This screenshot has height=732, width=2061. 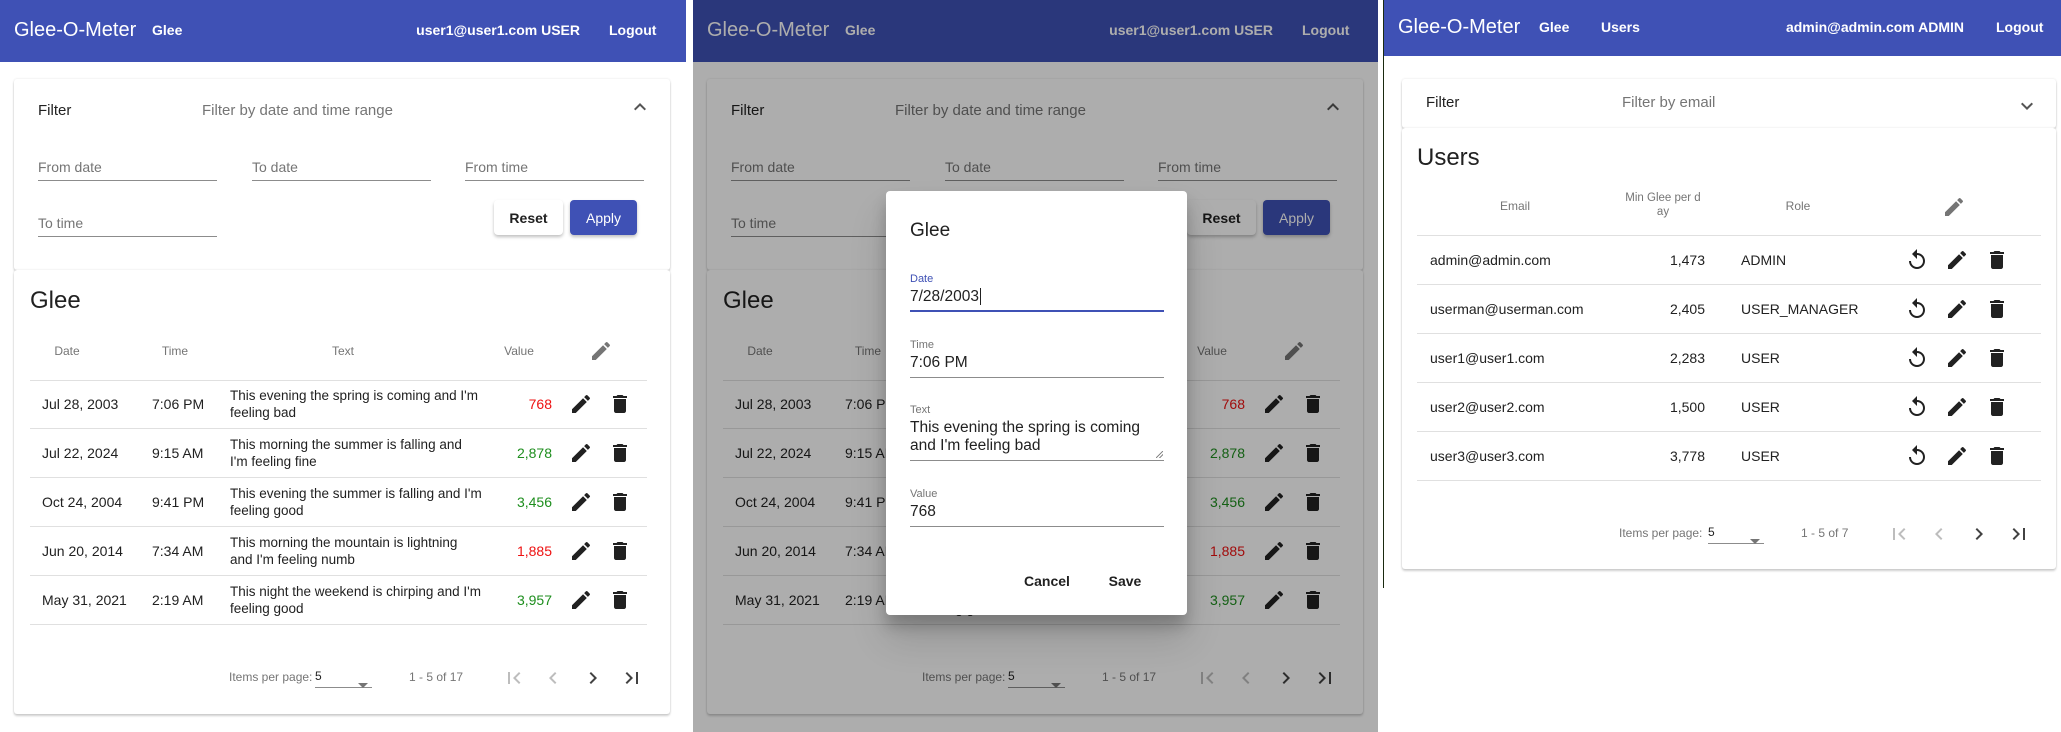 I want to click on cell-email: user1@user1.com, so click(x=1487, y=358).